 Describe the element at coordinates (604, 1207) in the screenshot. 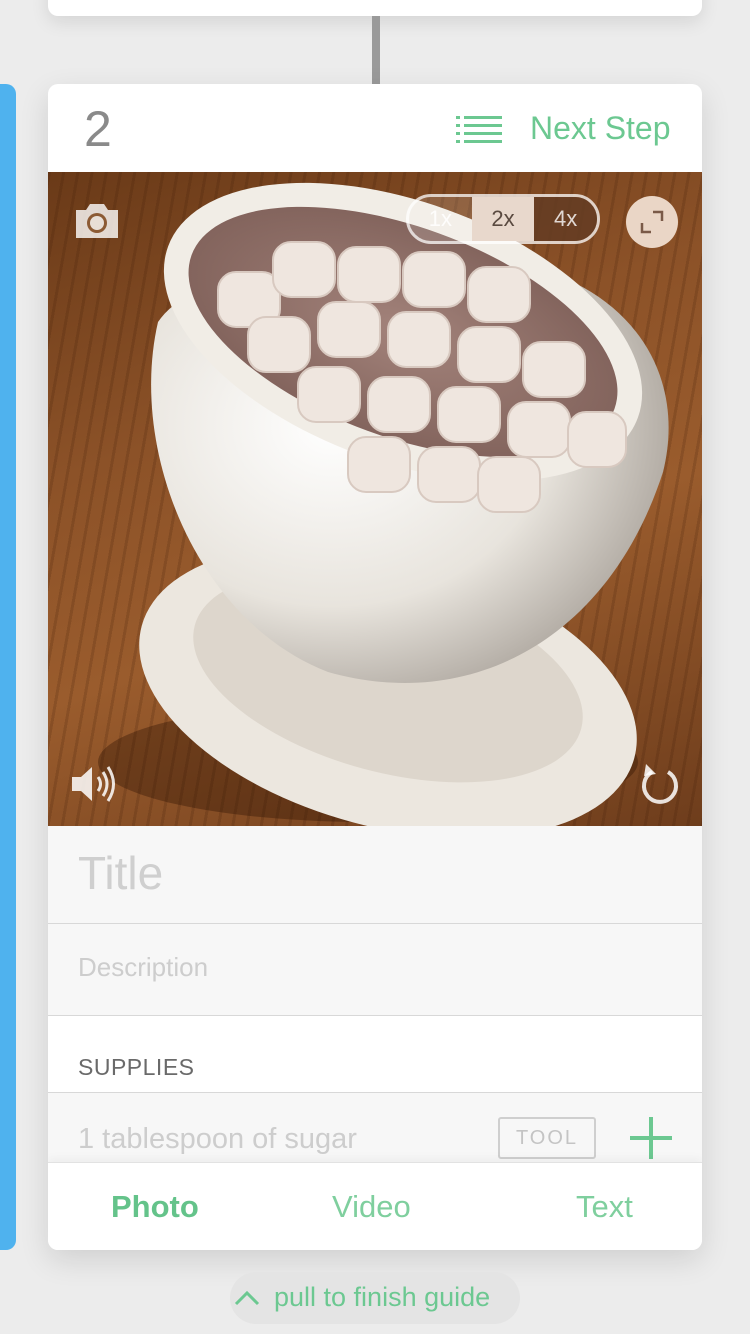

I see `tab-text: Text` at that location.